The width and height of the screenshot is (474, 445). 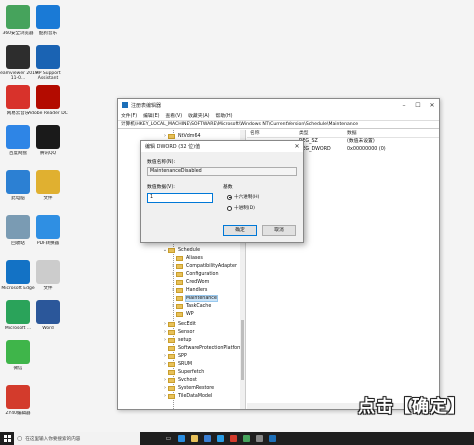 What do you see at coordinates (48, 198) in the screenshot?
I see `desktop-icon-label: 文件` at bounding box center [48, 198].